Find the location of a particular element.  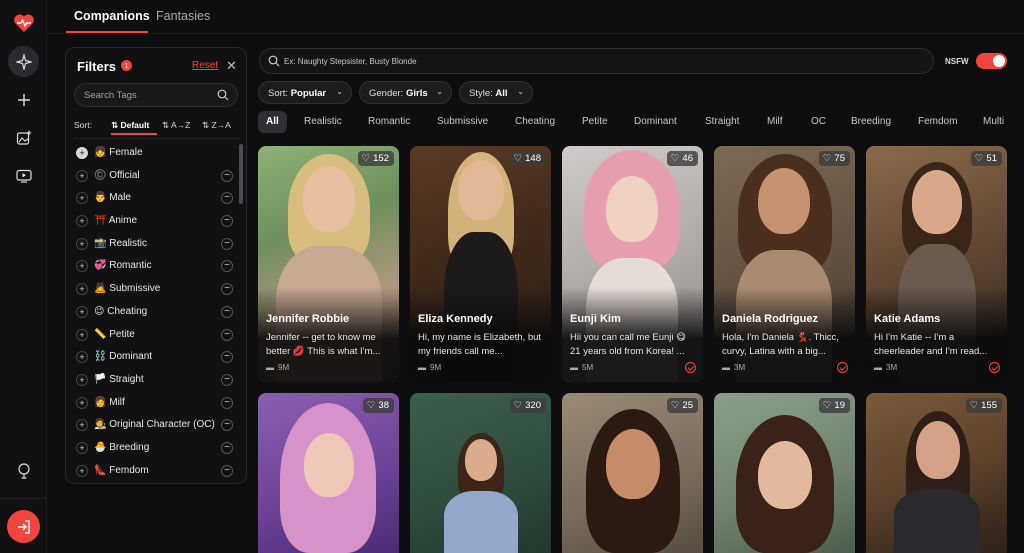

like-count: ♡ 320 is located at coordinates (527, 405).